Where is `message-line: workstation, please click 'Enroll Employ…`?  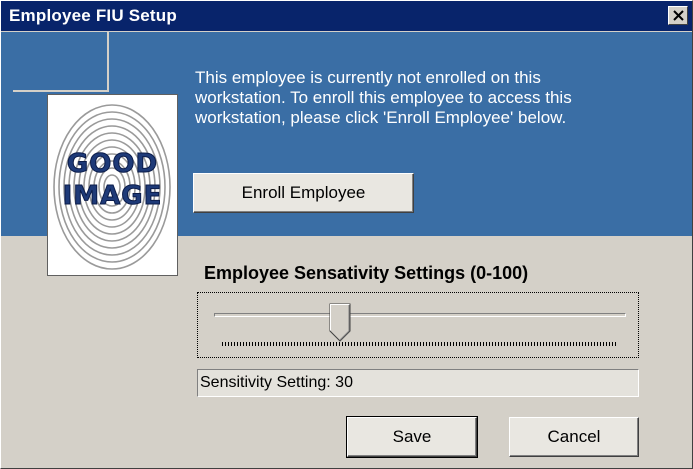 message-line: workstation, please click 'Enroll Employ… is located at coordinates (381, 117).